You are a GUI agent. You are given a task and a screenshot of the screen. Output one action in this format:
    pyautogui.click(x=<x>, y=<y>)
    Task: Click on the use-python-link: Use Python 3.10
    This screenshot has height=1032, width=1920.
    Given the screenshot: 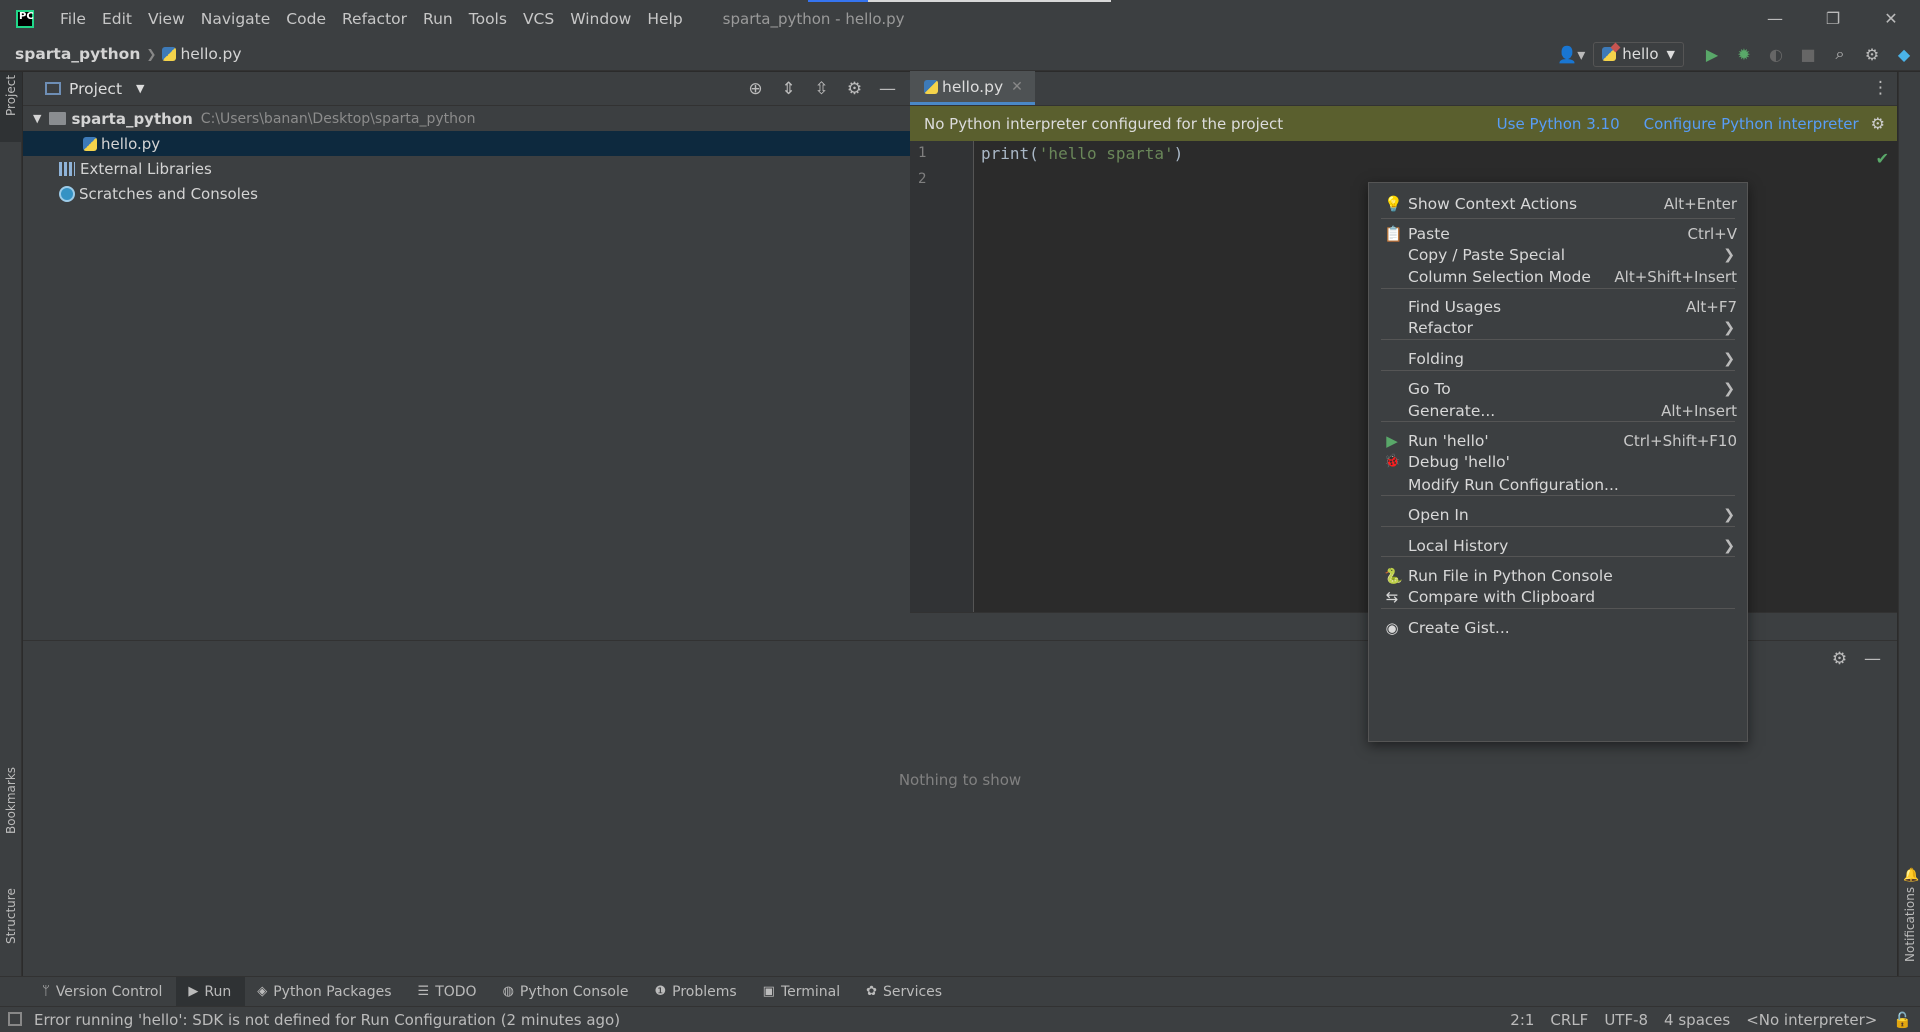 What is the action you would take?
    pyautogui.click(x=1558, y=124)
    